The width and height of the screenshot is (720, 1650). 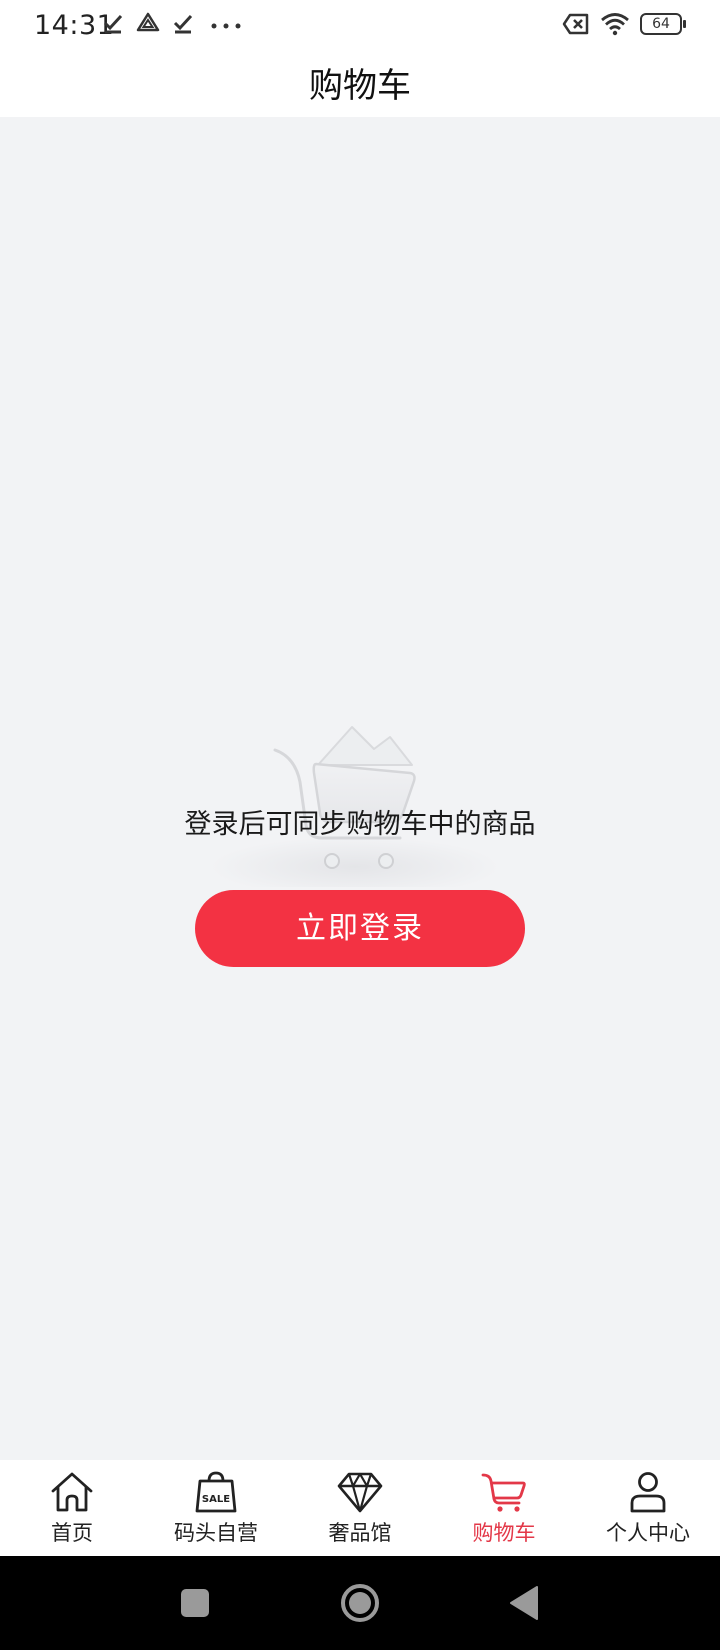 I want to click on empty-cart-illustration, so click(x=360, y=757).